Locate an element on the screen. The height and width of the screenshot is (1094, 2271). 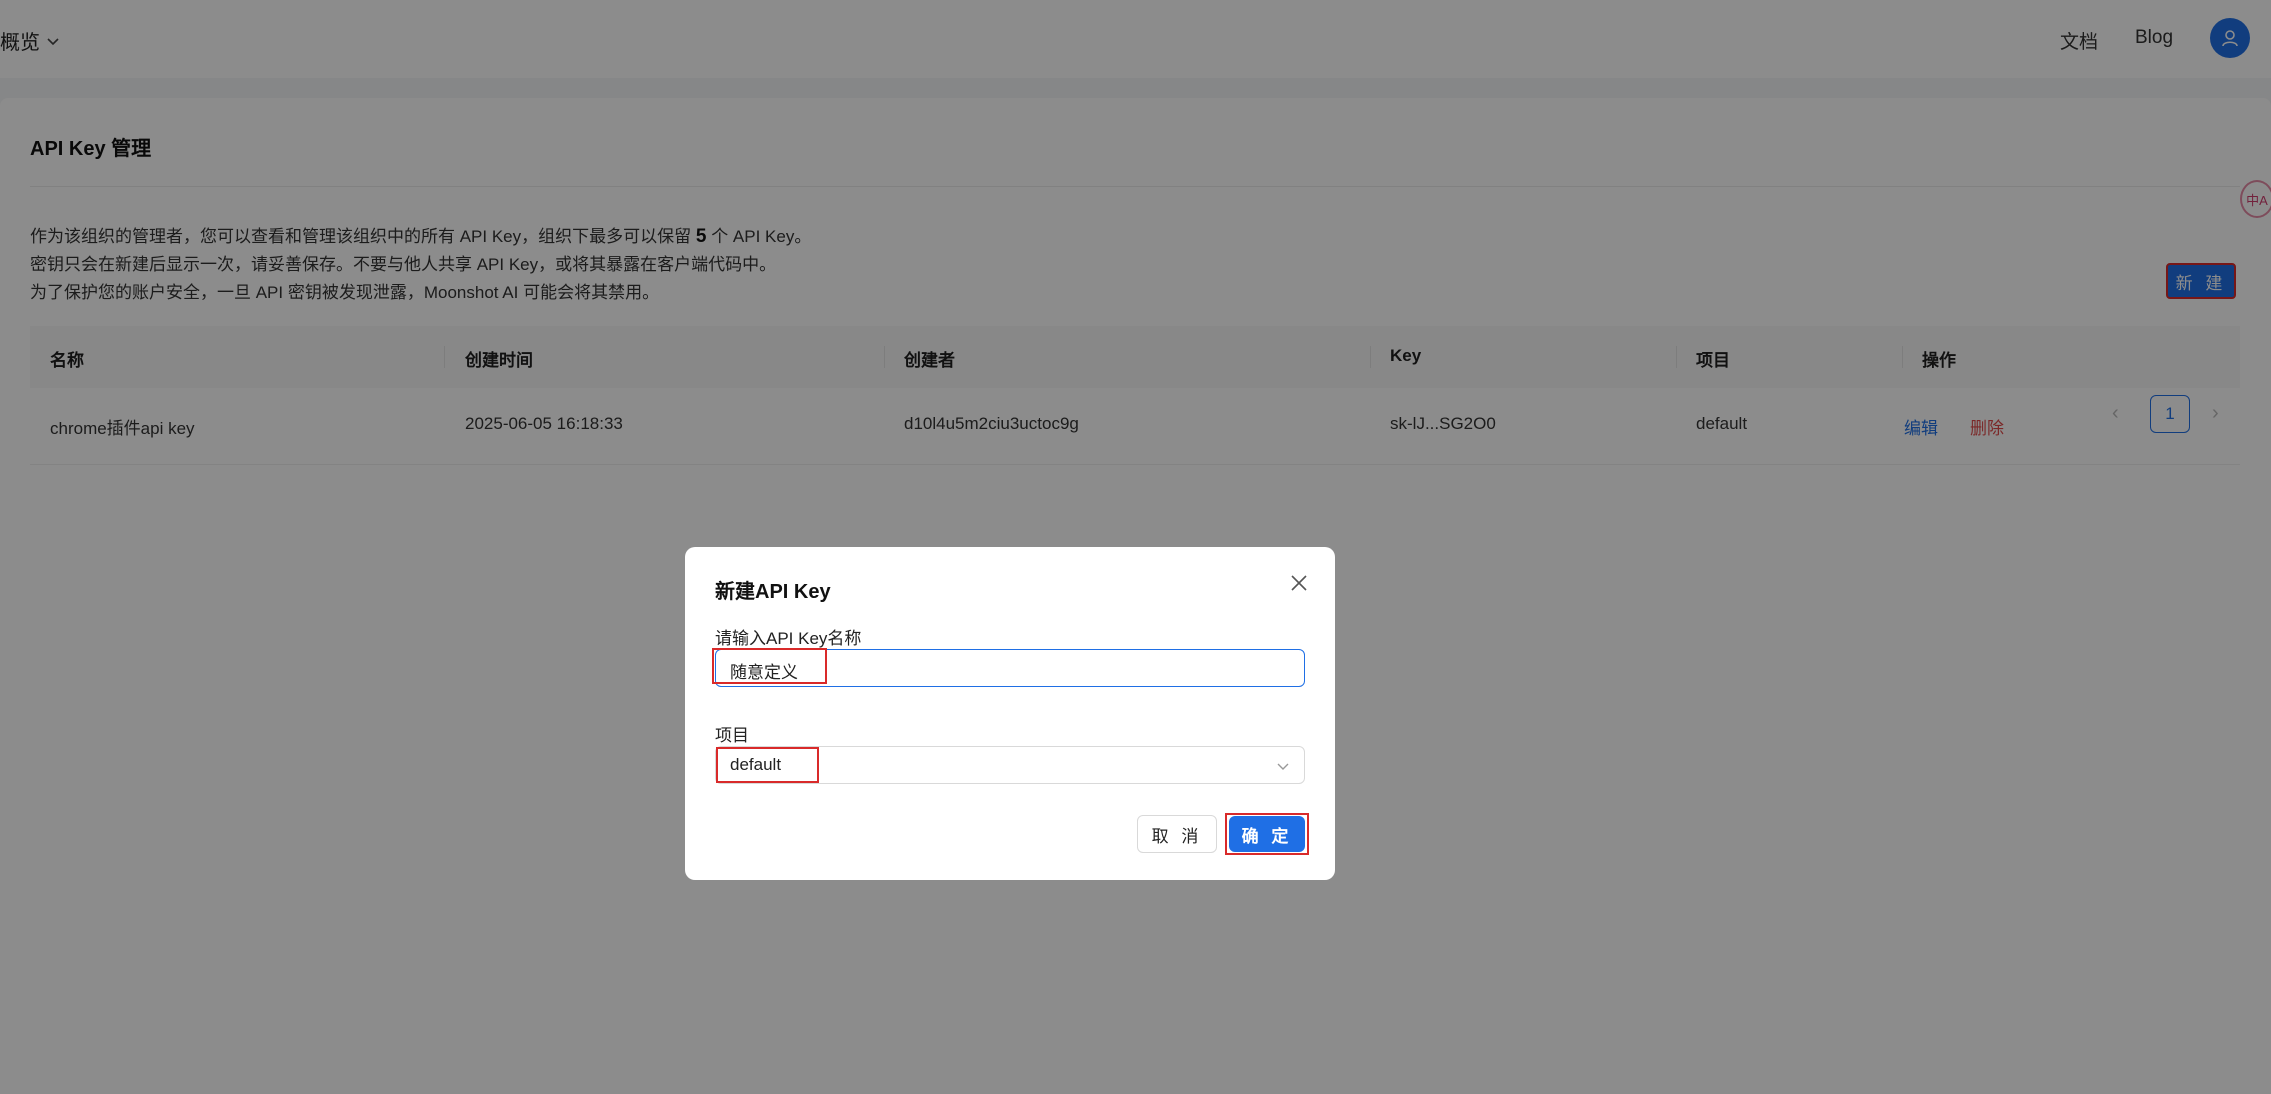
cancel-button: 取 消 is located at coordinates (1177, 834).